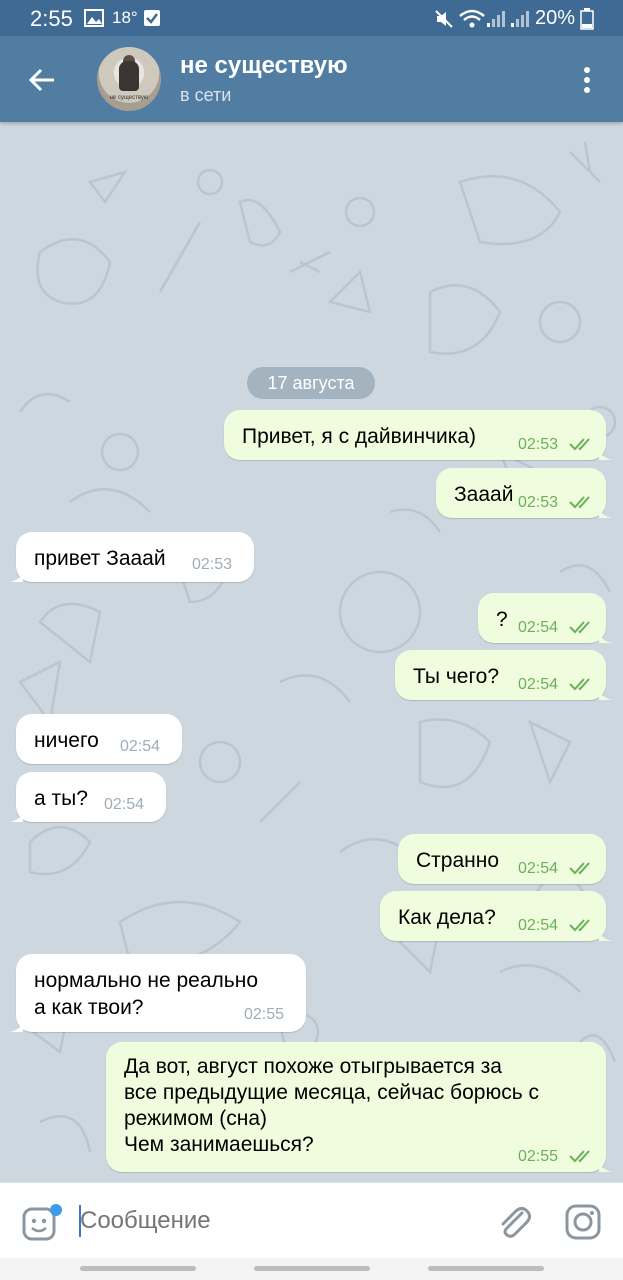  I want to click on system-navigation-bar, so click(311, 1269).